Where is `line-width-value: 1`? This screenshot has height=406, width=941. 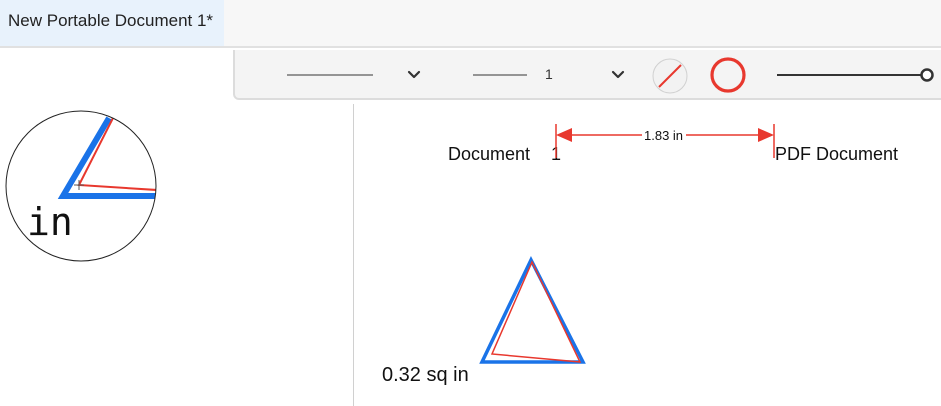
line-width-value: 1 is located at coordinates (549, 74).